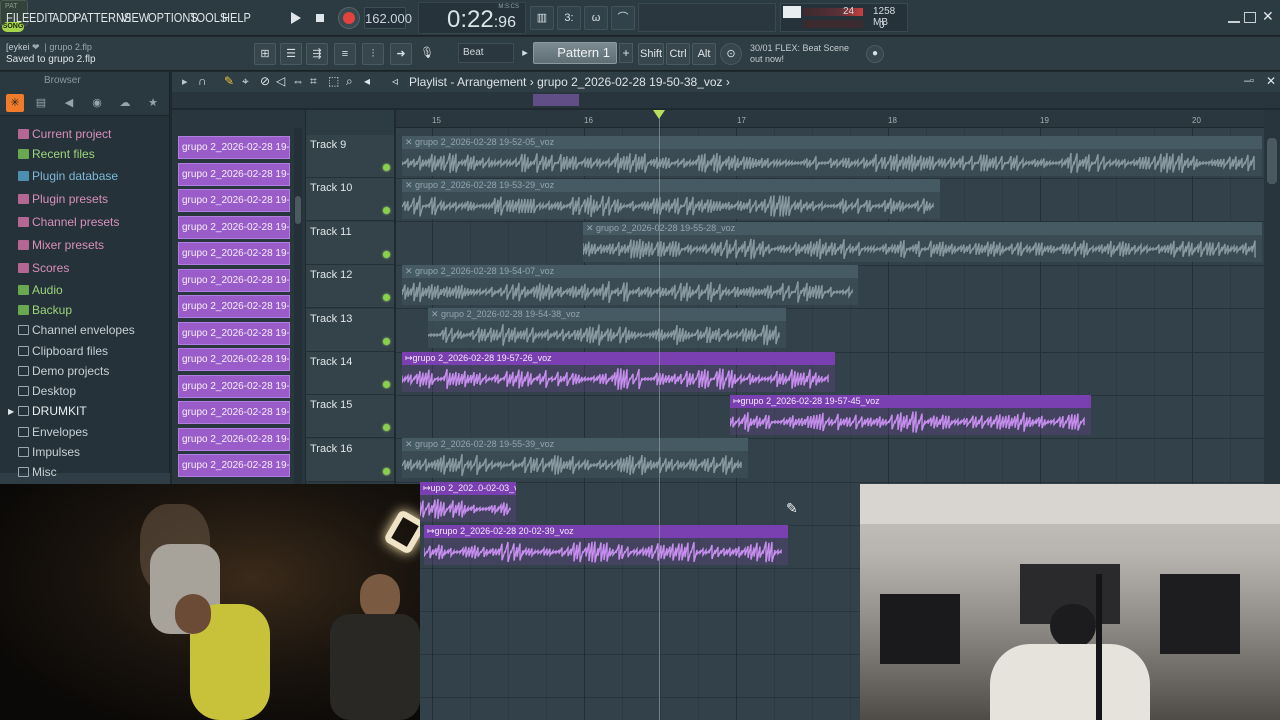  What do you see at coordinates (922, 242) in the screenshot?
I see `audio-clip: ✕ grupo 2_2026-02-28 19-55-28_voz` at bounding box center [922, 242].